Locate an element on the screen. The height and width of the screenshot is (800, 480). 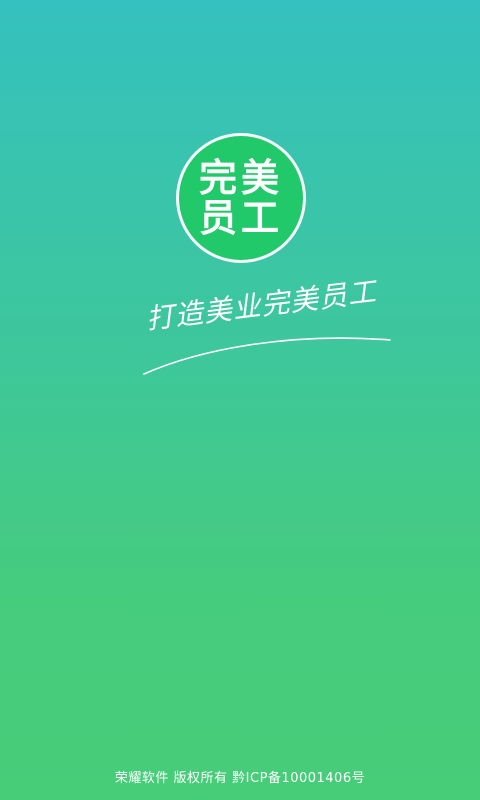
copyright-footer: 荣耀软件 版权所有 黔ICP备10001406号 is located at coordinates (240, 778).